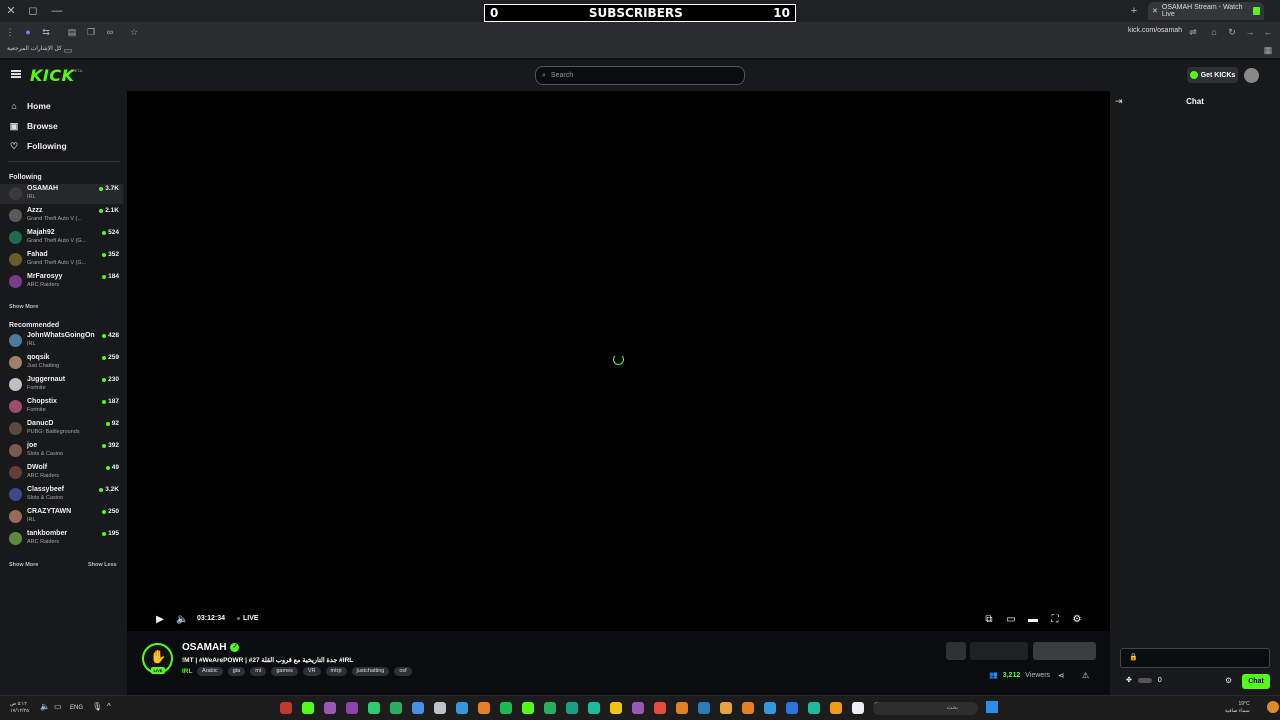 Image resolution: width=1280 pixels, height=720 pixels. Describe the element at coordinates (1232, 32) in the screenshot. I see `reload-icon: ↻` at that location.